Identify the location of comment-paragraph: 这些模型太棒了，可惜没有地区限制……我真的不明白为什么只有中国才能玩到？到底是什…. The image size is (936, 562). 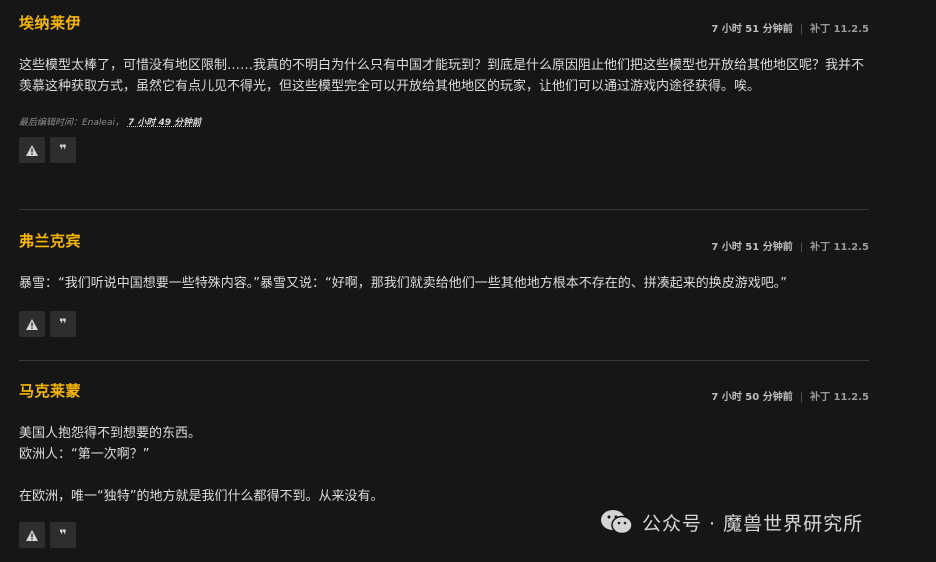
(442, 76).